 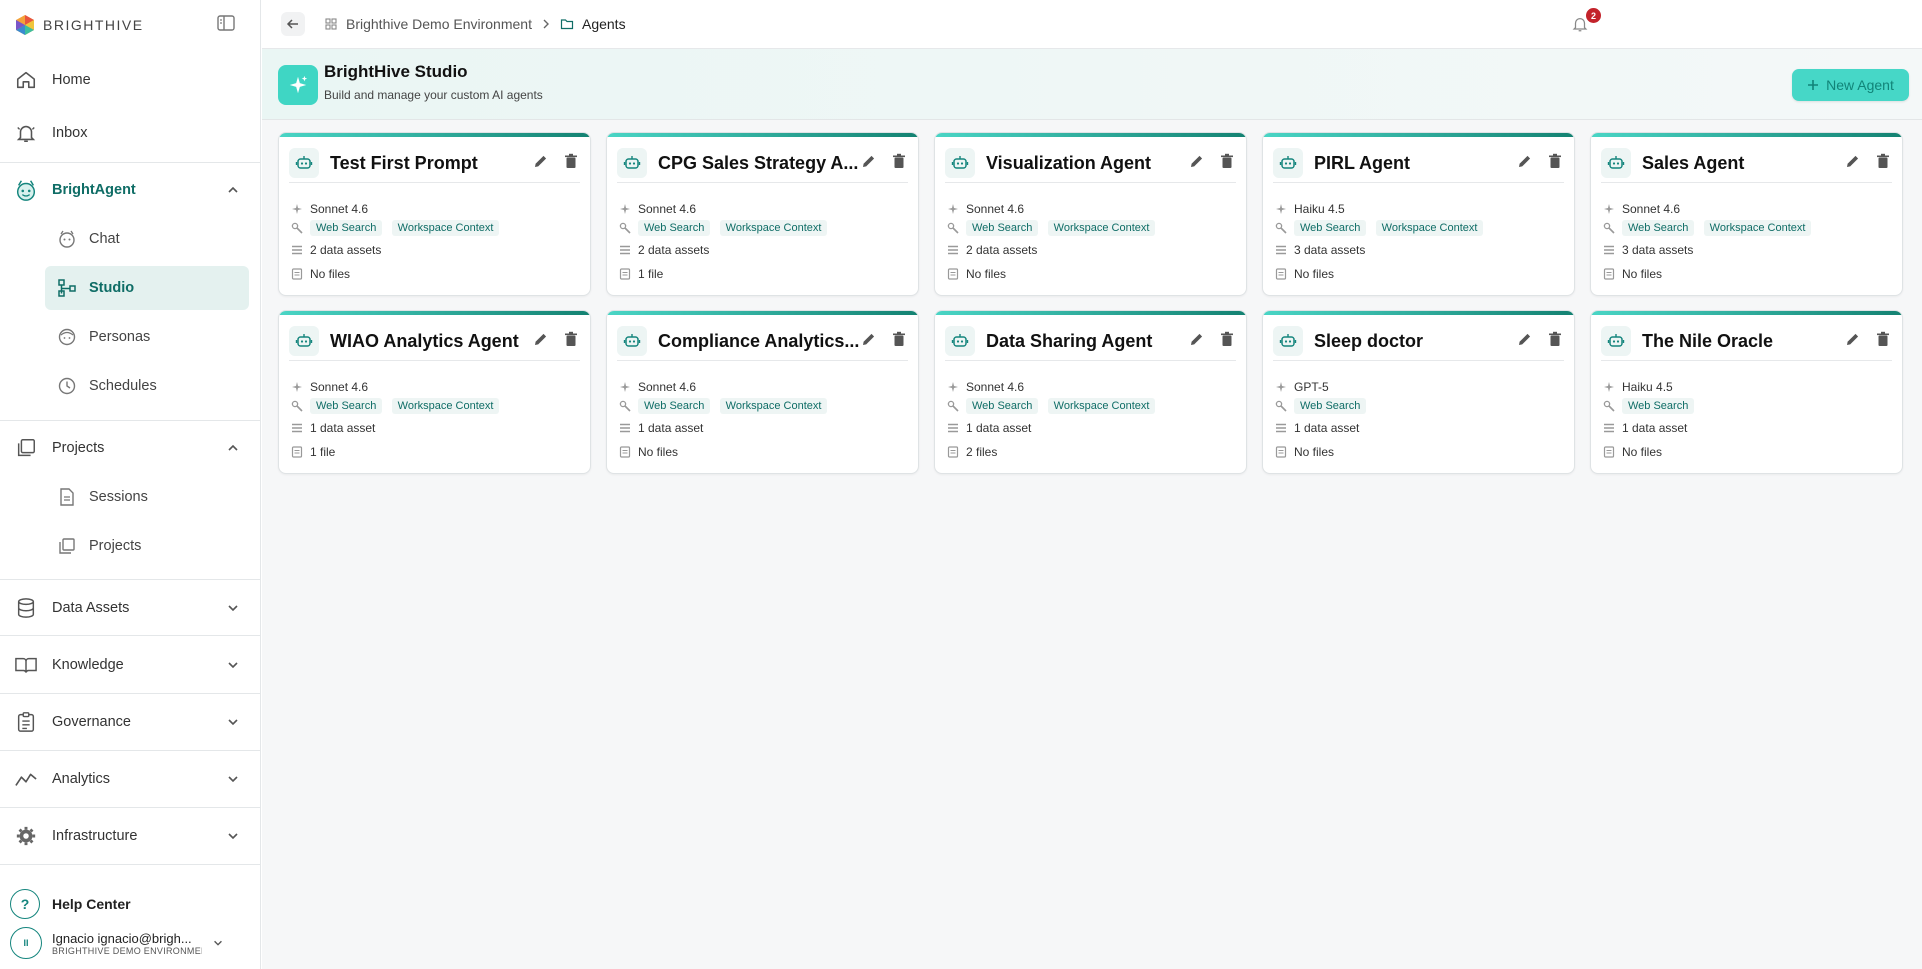 What do you see at coordinates (1369, 341) in the screenshot?
I see `agent-name: Sleep doctor` at bounding box center [1369, 341].